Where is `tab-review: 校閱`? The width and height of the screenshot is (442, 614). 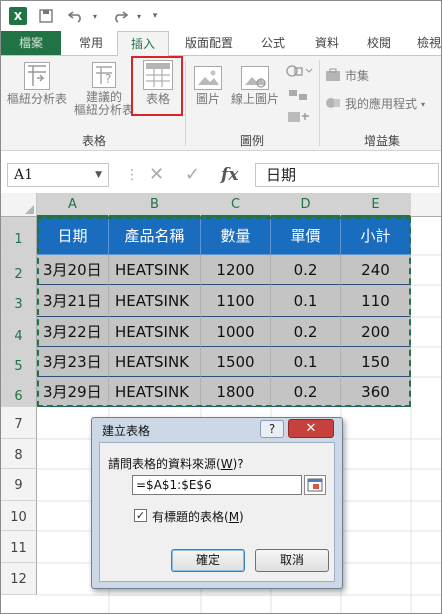 tab-review: 校閱 is located at coordinates (379, 43).